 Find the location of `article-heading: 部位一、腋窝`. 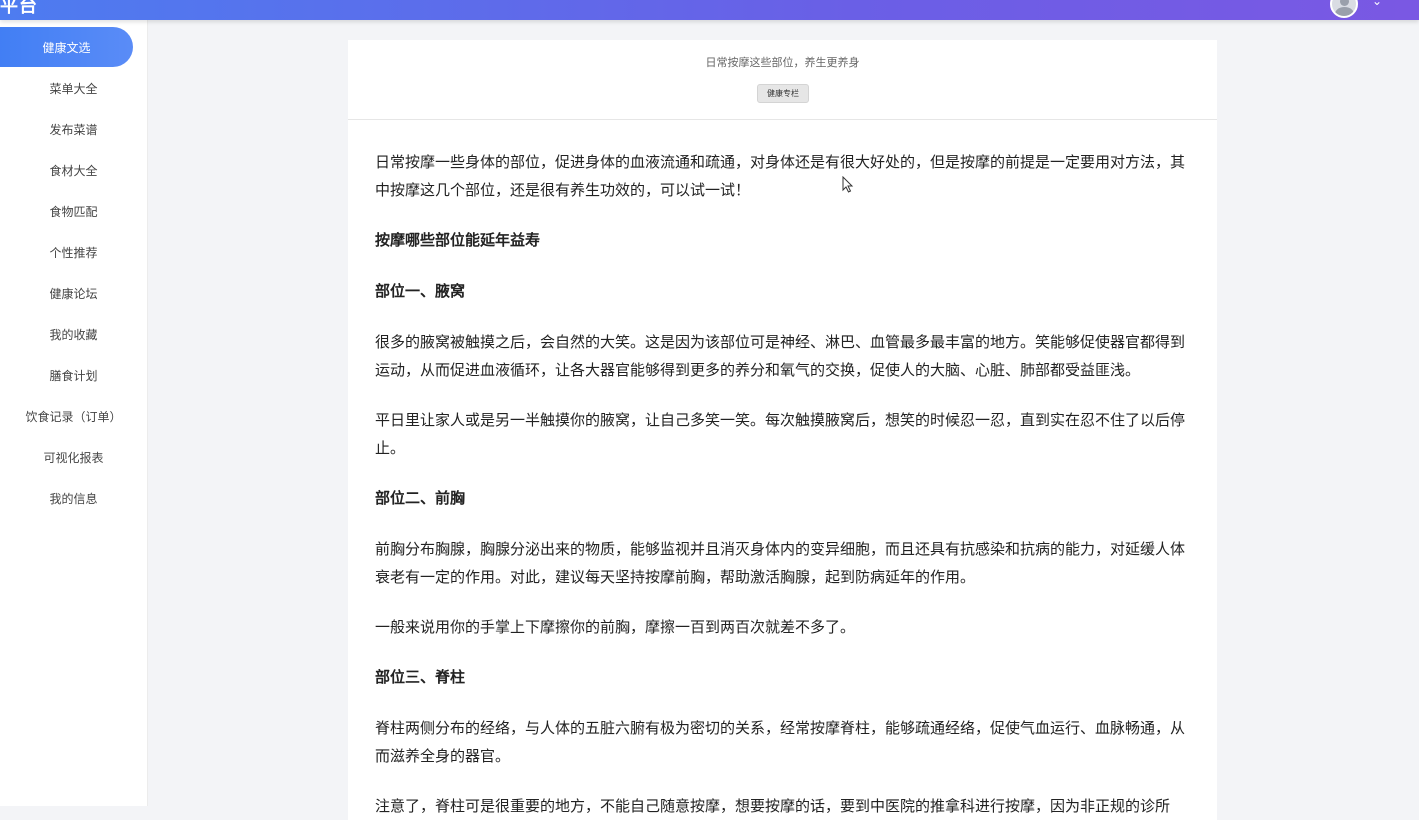

article-heading: 部位一、腋窝 is located at coordinates (420, 291).